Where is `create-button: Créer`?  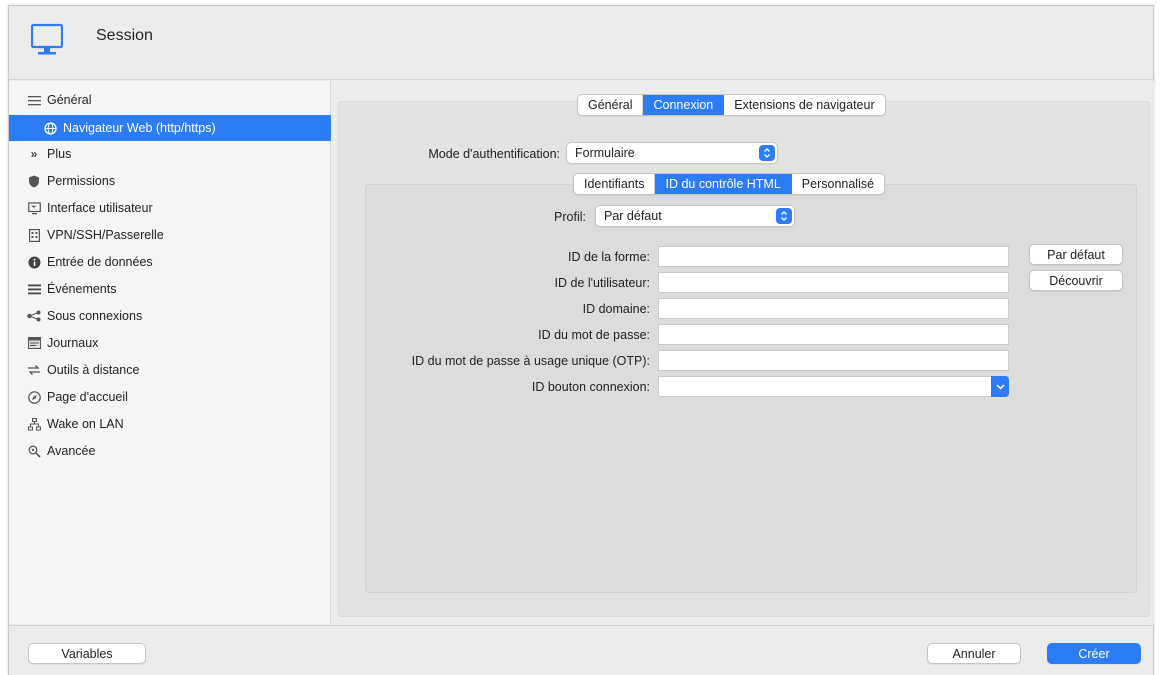 create-button: Créer is located at coordinates (1094, 653).